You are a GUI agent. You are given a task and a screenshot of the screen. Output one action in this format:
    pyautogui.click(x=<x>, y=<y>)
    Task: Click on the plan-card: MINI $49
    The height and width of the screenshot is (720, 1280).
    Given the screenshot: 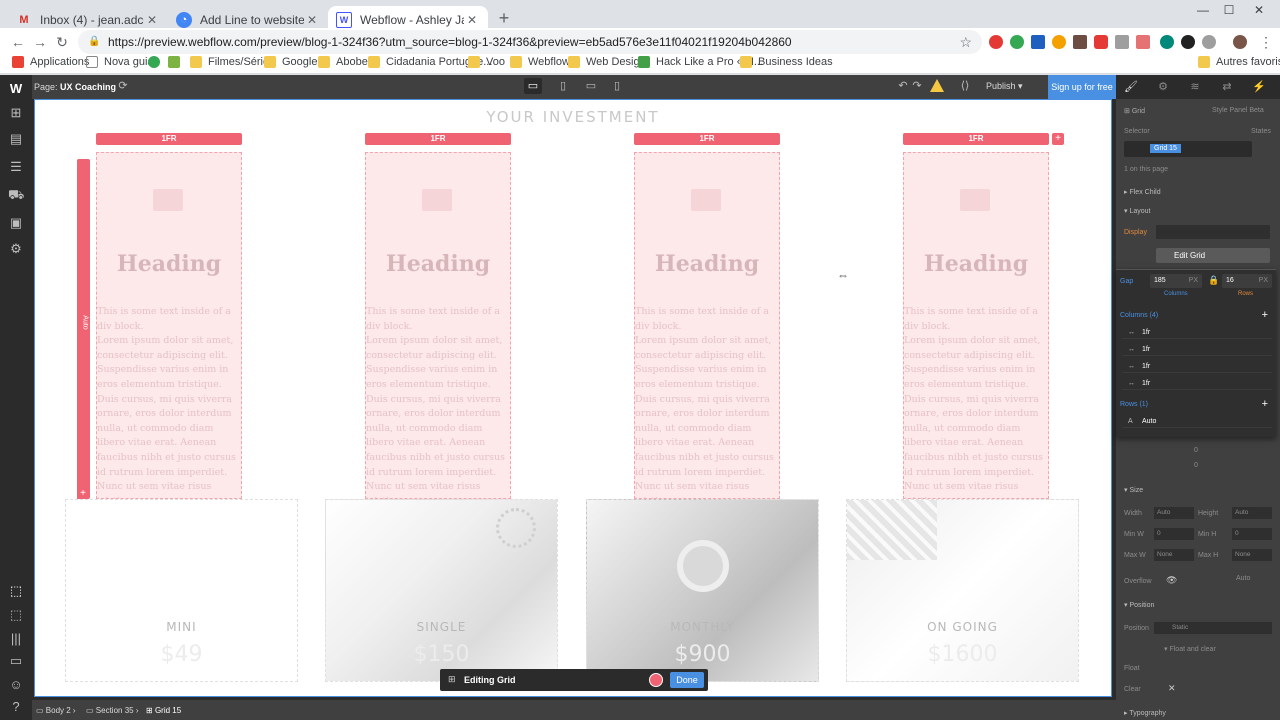 What is the action you would take?
    pyautogui.click(x=181, y=590)
    